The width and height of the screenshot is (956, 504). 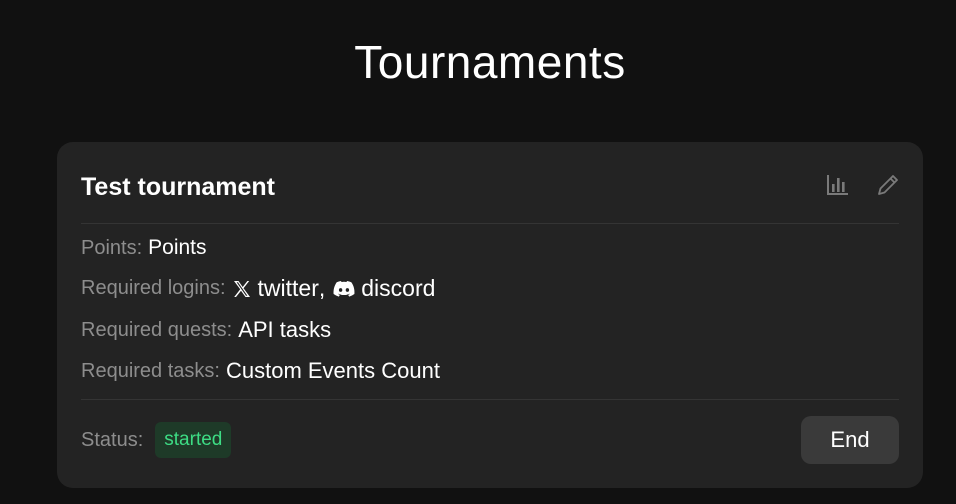 What do you see at coordinates (490, 62) in the screenshot?
I see `page-title: Tournaments` at bounding box center [490, 62].